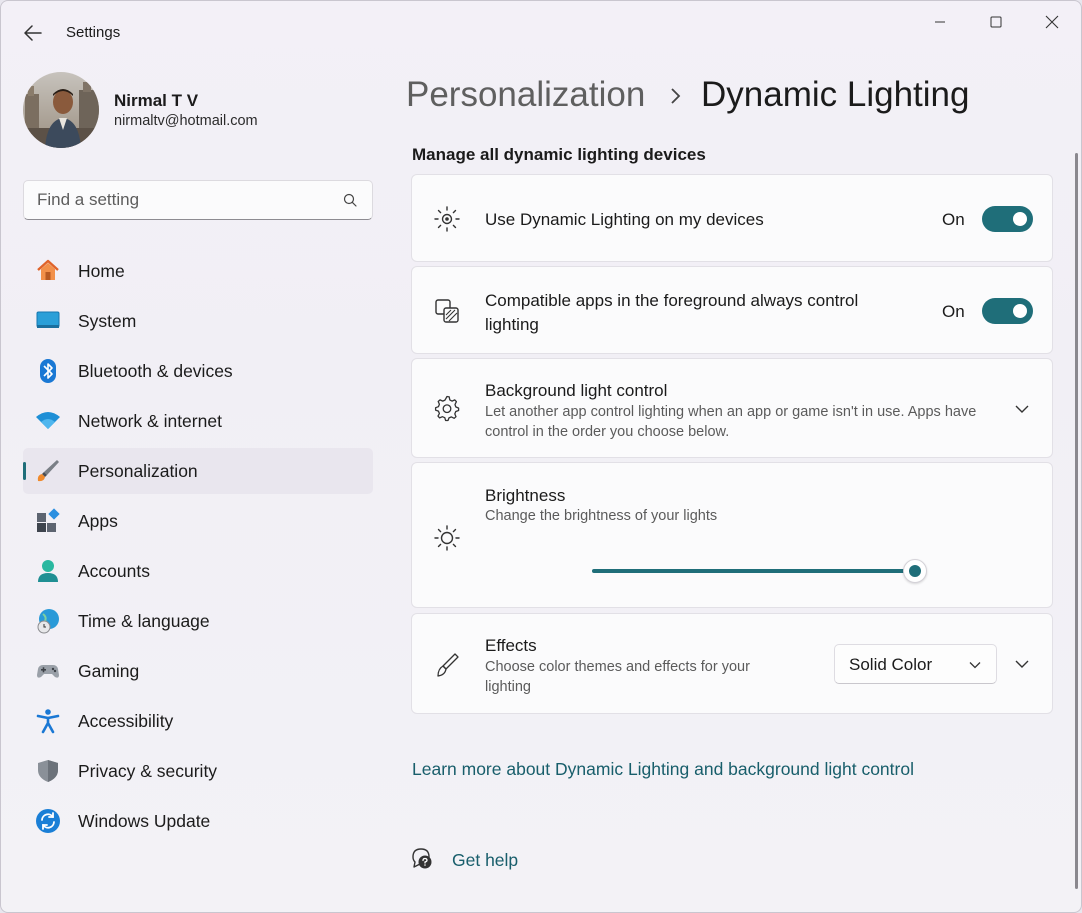 Image resolution: width=1082 pixels, height=913 pixels. Describe the element at coordinates (198, 271) in the screenshot. I see `sidebar-item-home: Home` at that location.